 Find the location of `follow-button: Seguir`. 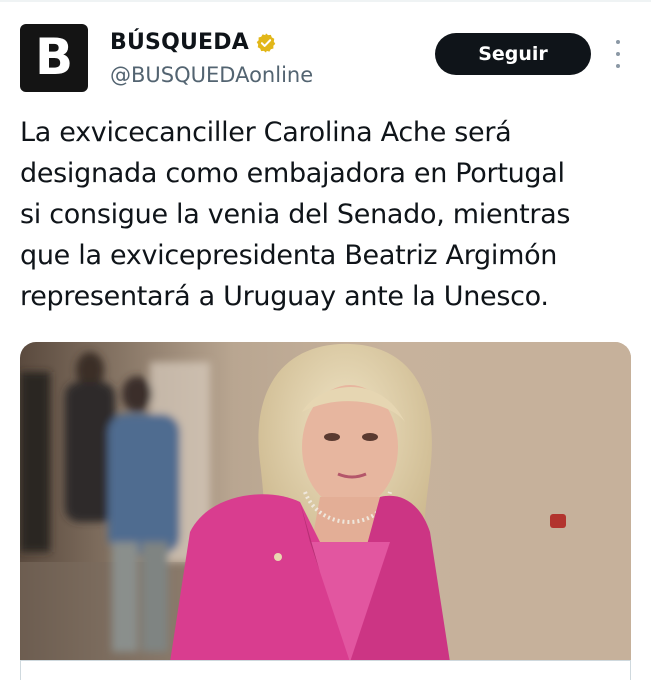

follow-button: Seguir is located at coordinates (513, 54).